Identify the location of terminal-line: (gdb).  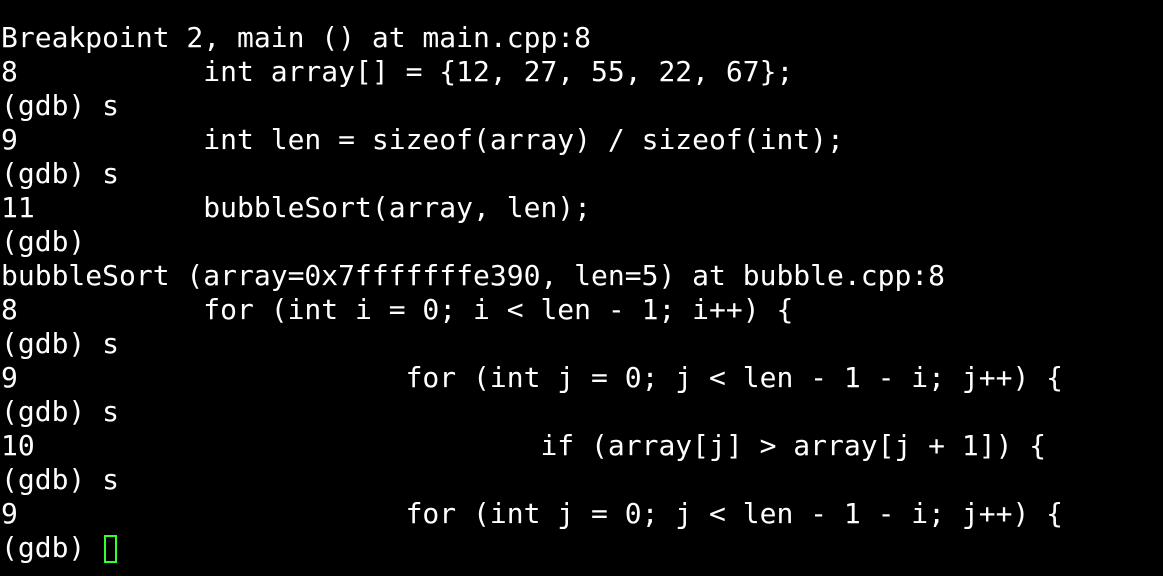
(43, 241).